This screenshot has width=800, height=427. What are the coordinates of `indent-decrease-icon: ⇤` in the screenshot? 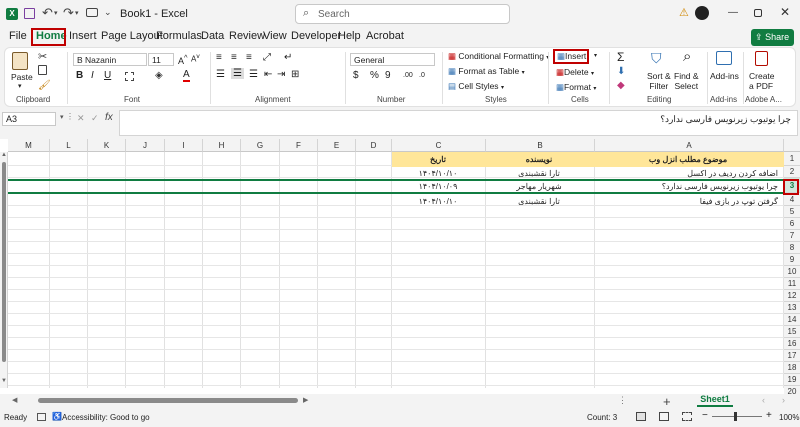 It's located at (268, 74).